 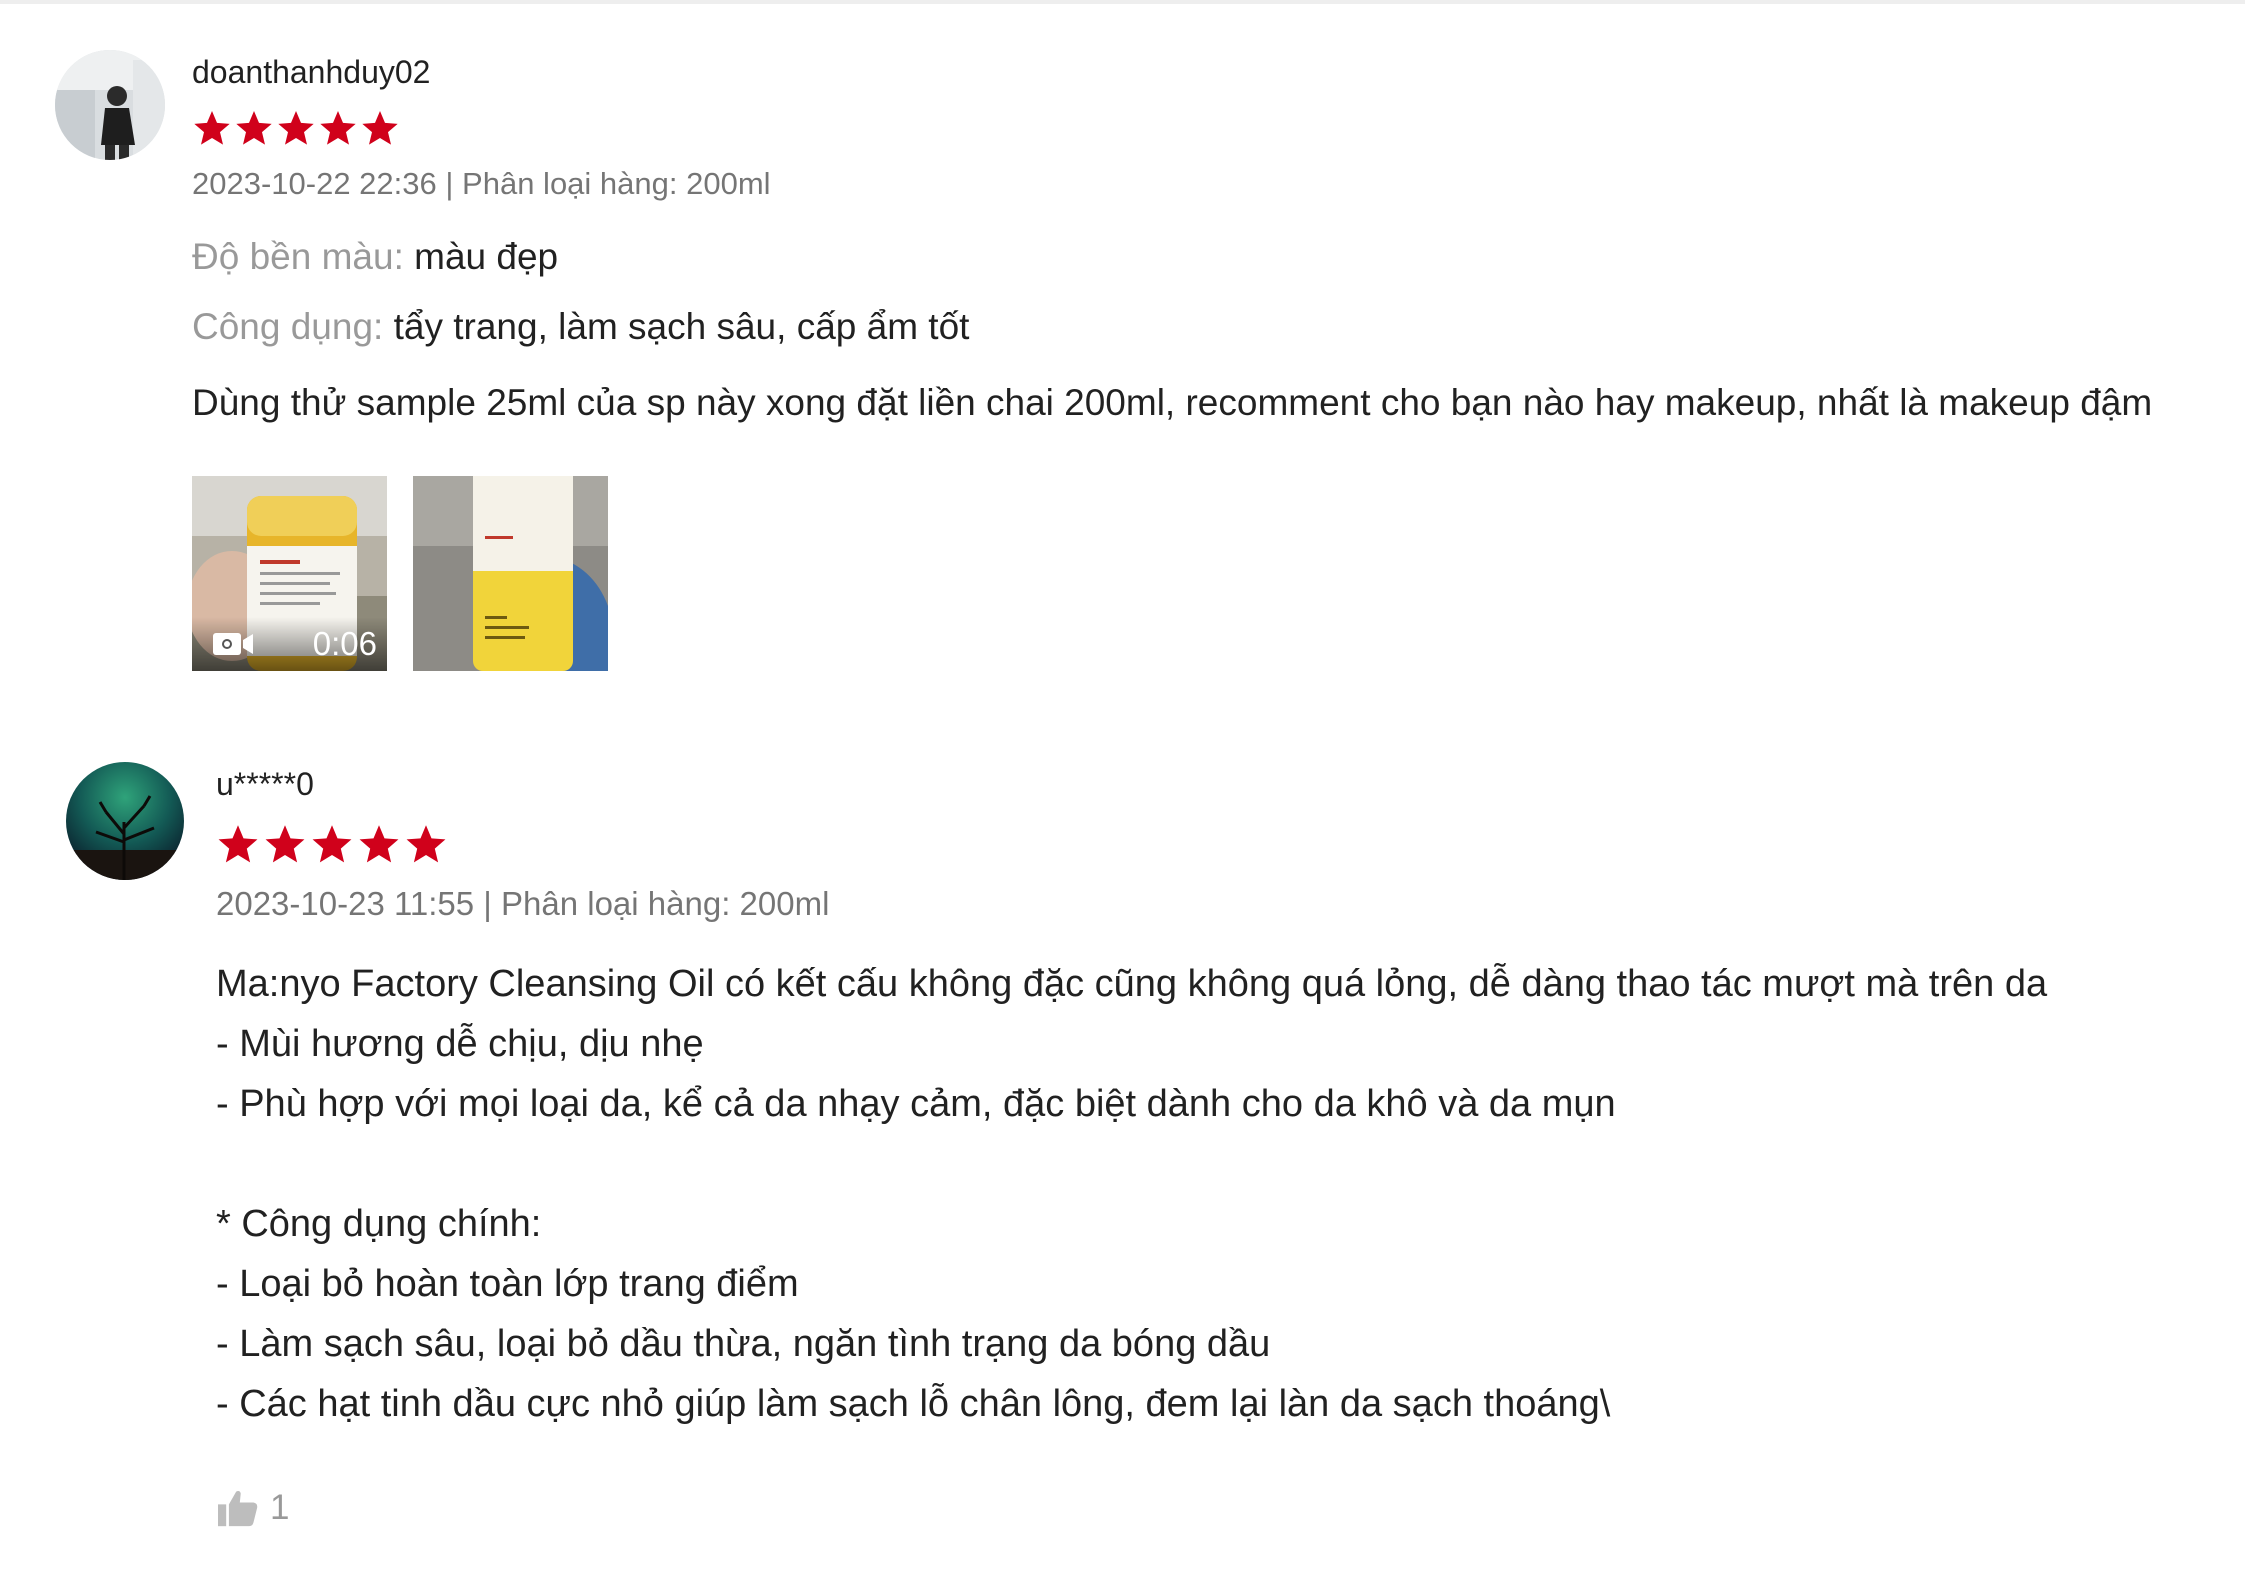 What do you see at coordinates (344, 643) in the screenshot?
I see `video-duration: 0:06` at bounding box center [344, 643].